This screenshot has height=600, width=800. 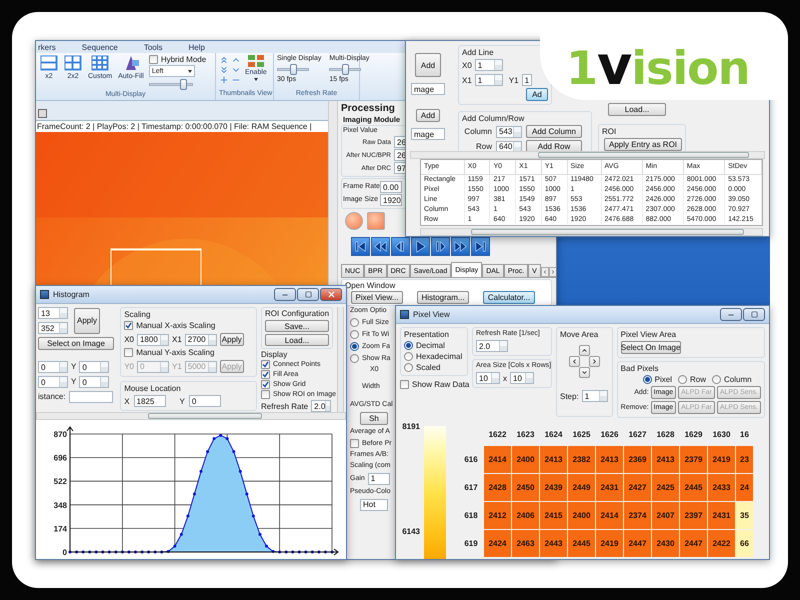 What do you see at coordinates (471, 544) in the screenshot?
I see `row-header: 619` at bounding box center [471, 544].